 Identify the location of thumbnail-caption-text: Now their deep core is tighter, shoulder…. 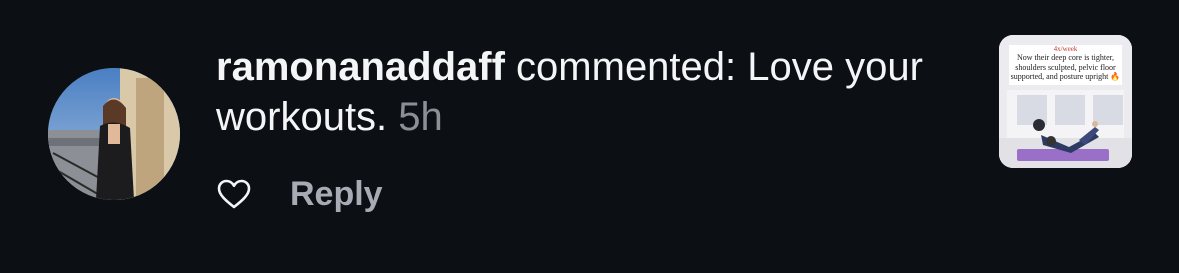
(1065, 67).